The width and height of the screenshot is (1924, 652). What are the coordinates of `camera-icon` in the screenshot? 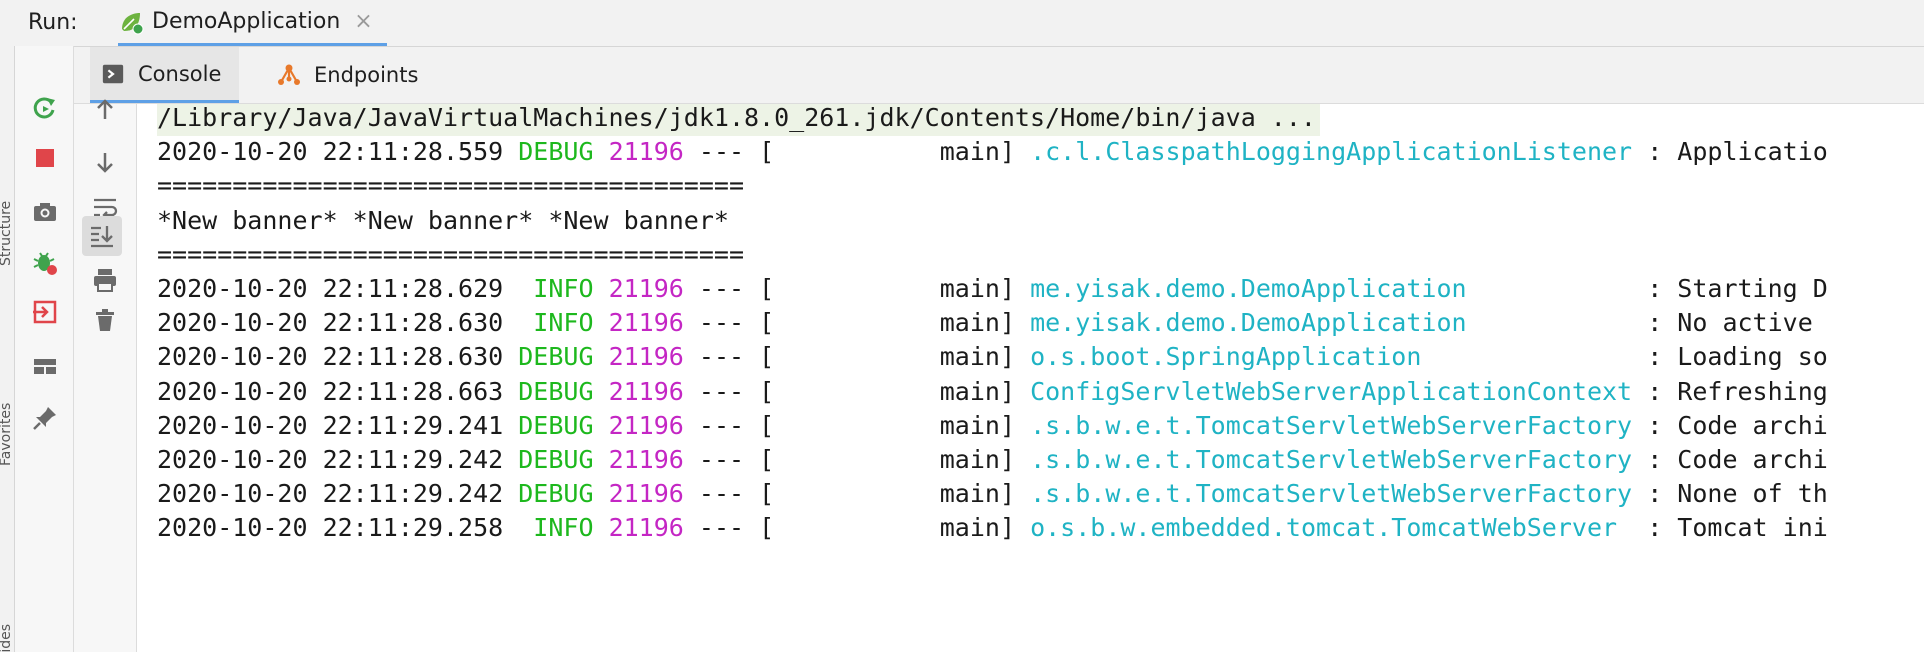 It's located at (45, 212).